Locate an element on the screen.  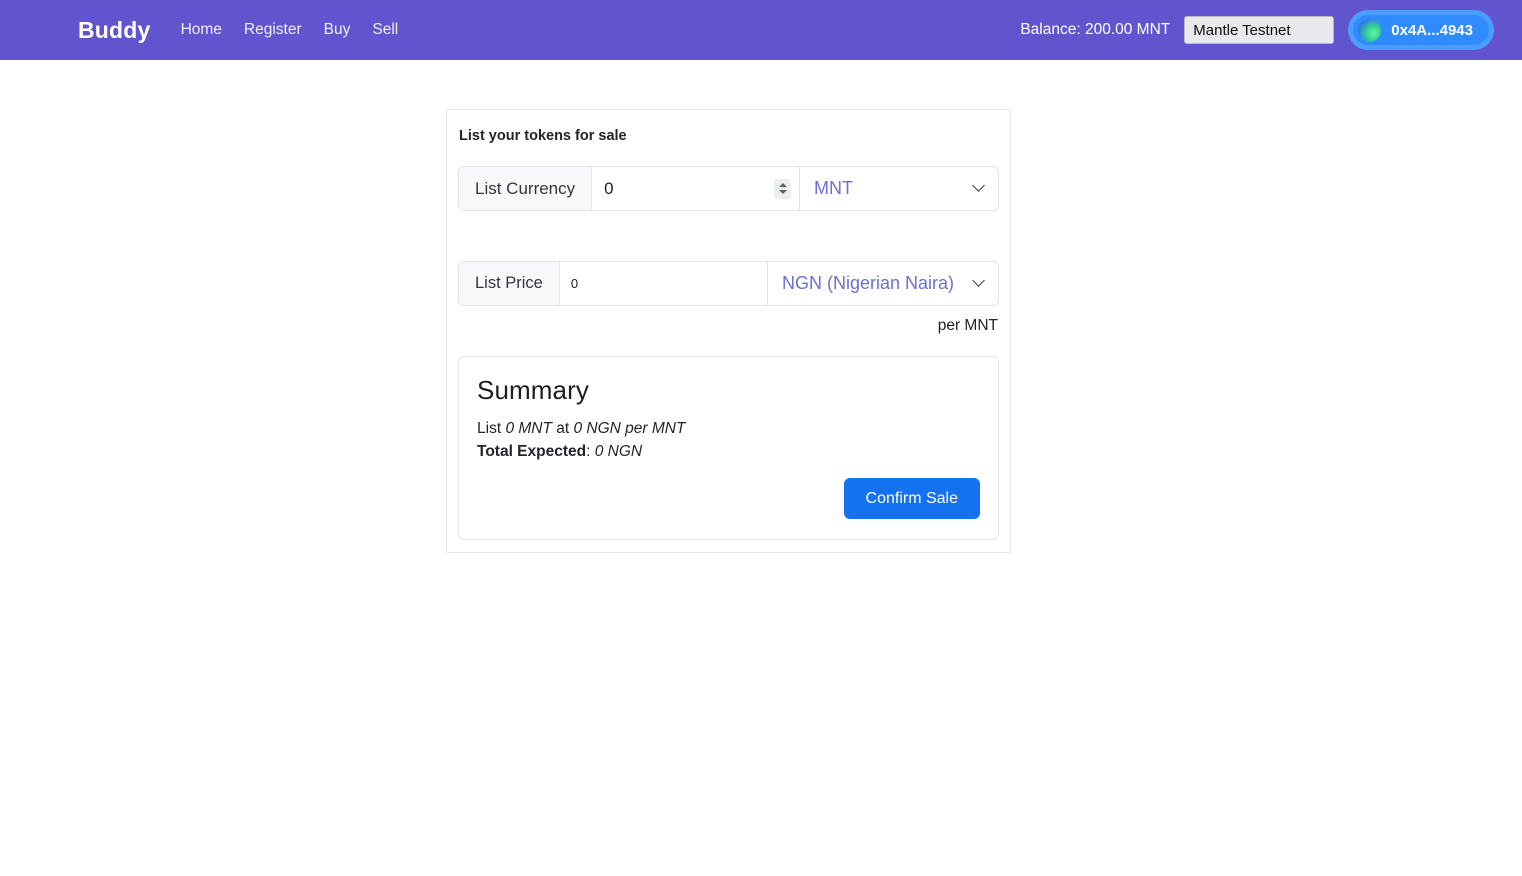
list-currency-group: List Currency MNT is located at coordinates (728, 188).